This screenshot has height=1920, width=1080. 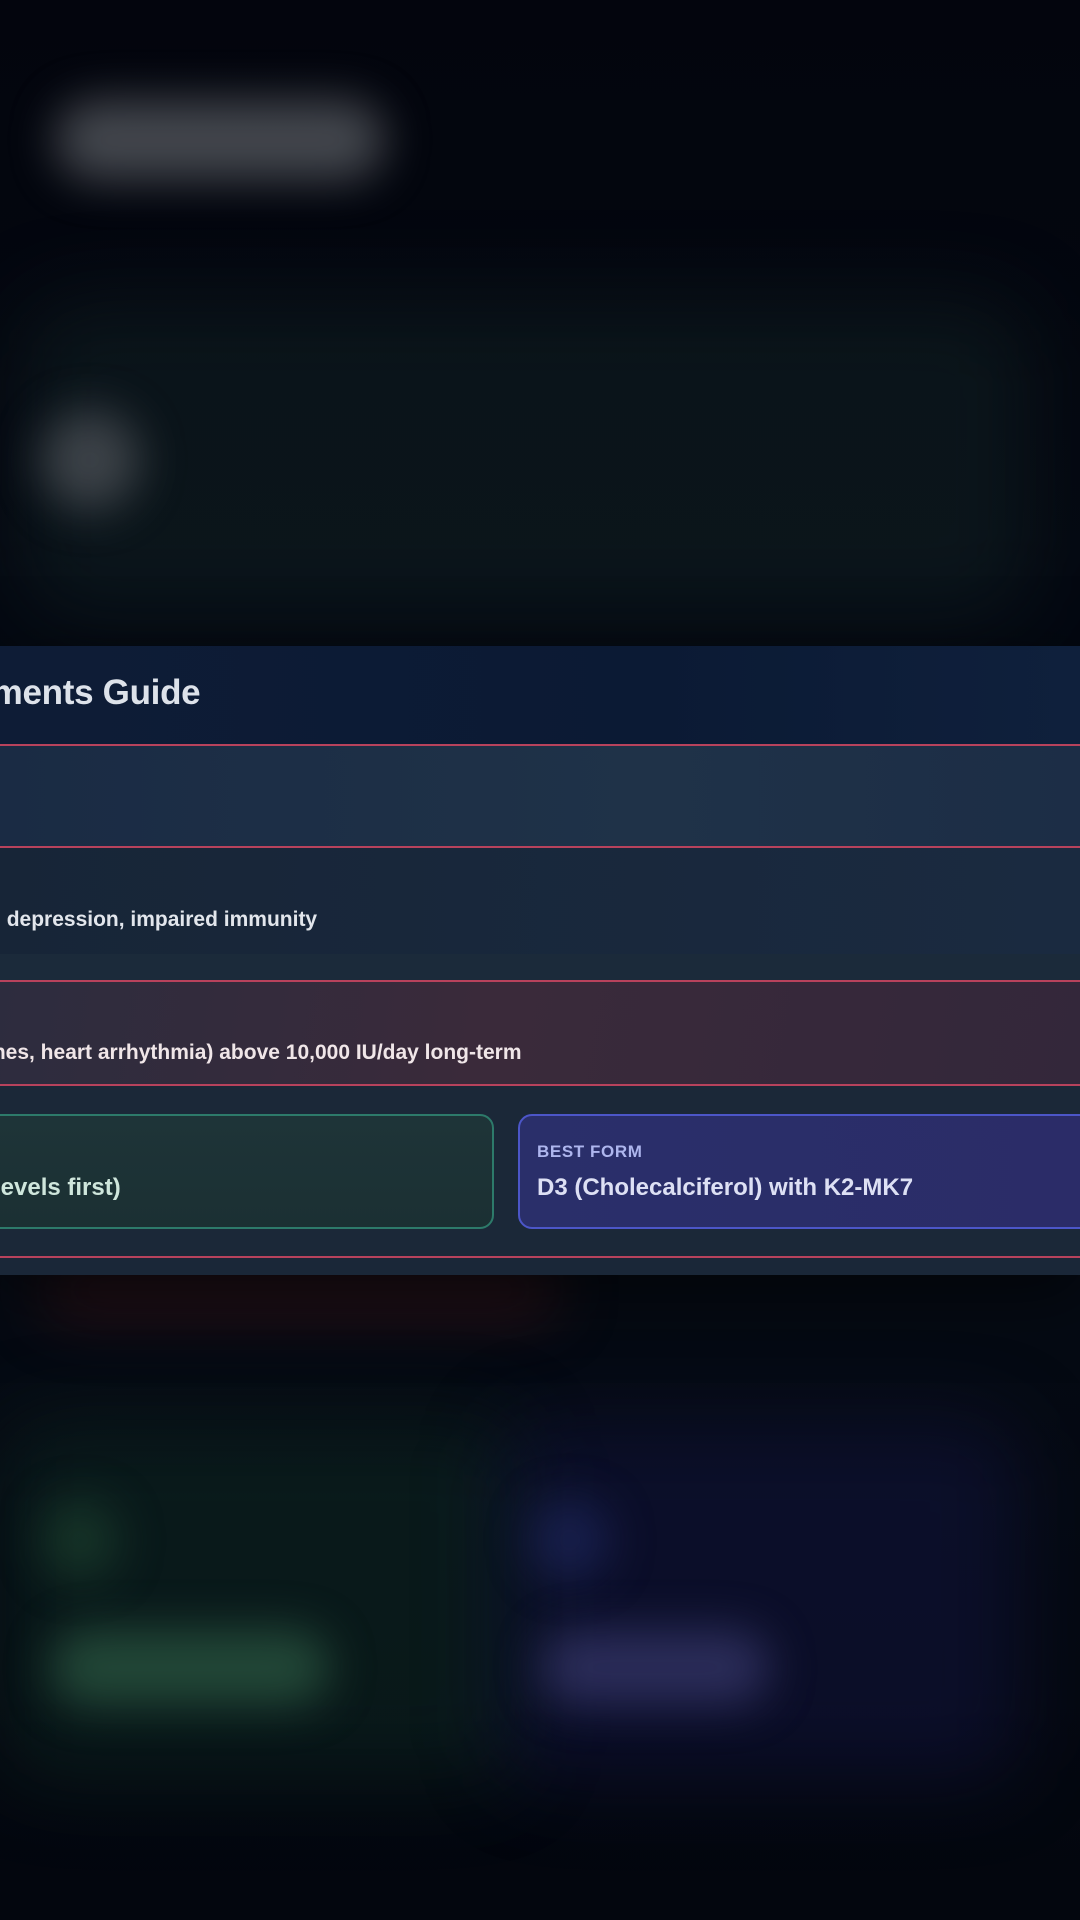 What do you see at coordinates (220, 140) in the screenshot?
I see `blurred-heading` at bounding box center [220, 140].